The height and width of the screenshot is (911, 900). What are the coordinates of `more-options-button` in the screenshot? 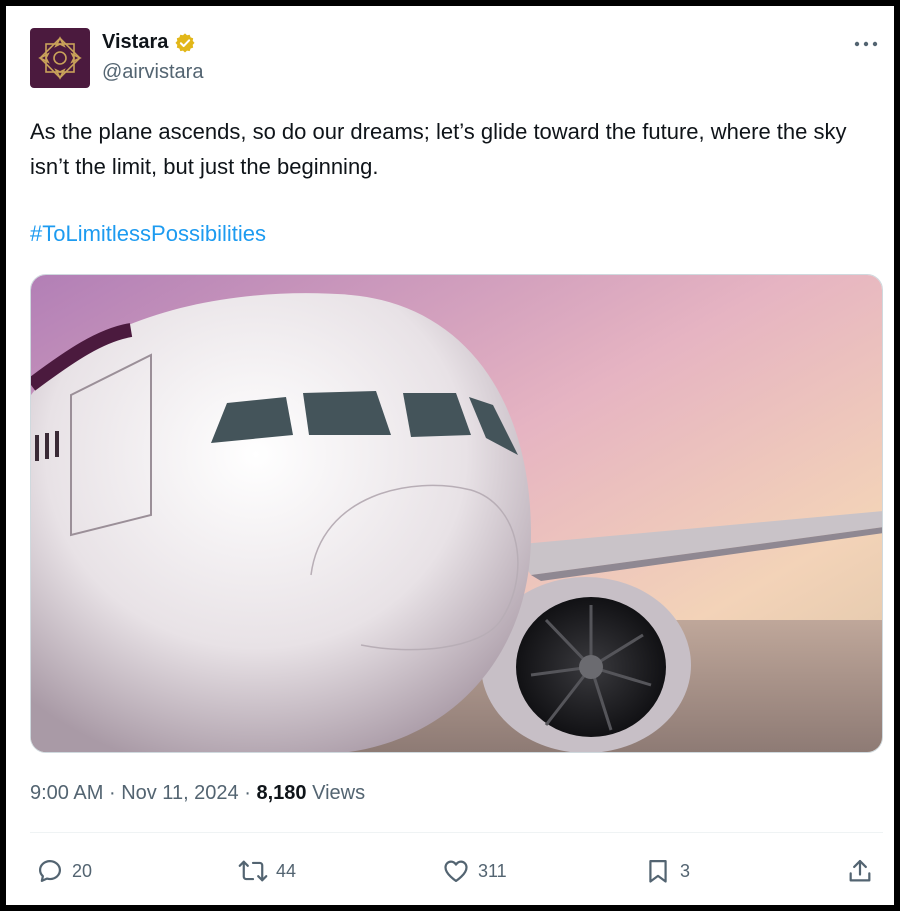 It's located at (866, 44).